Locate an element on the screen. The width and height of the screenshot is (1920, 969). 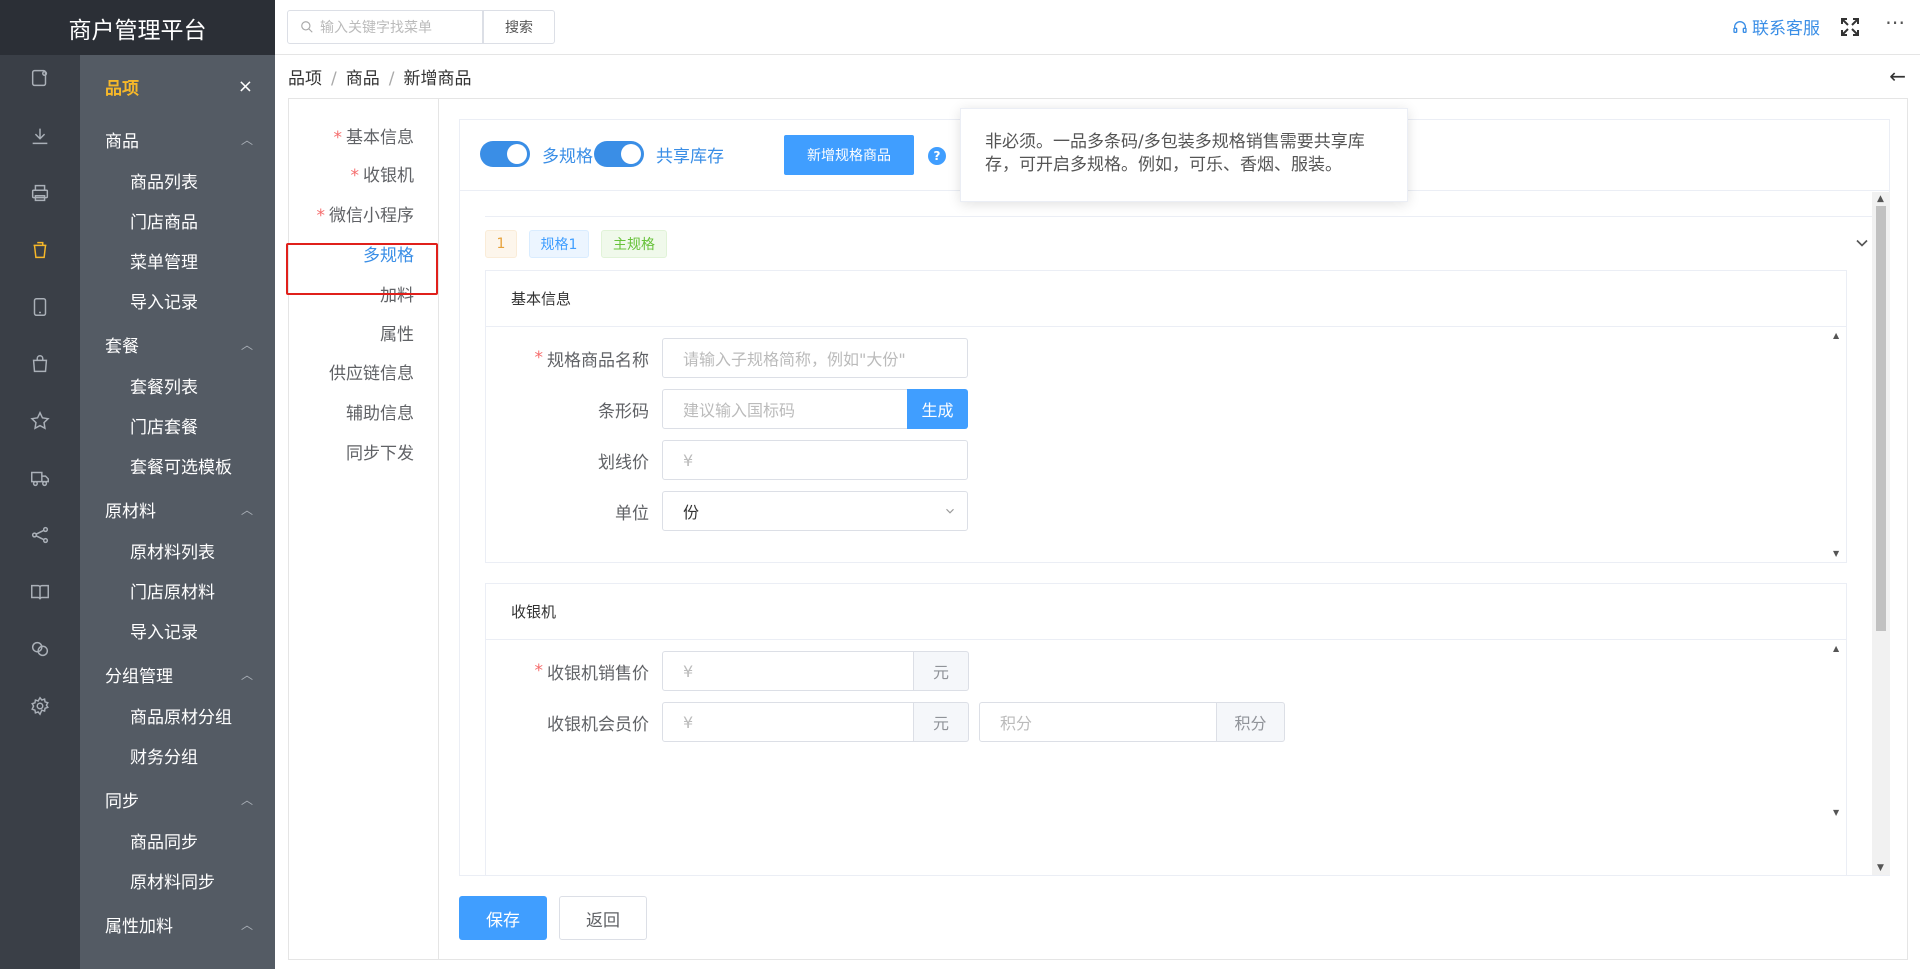
strike-price-input: ¥ is located at coordinates (815, 460).